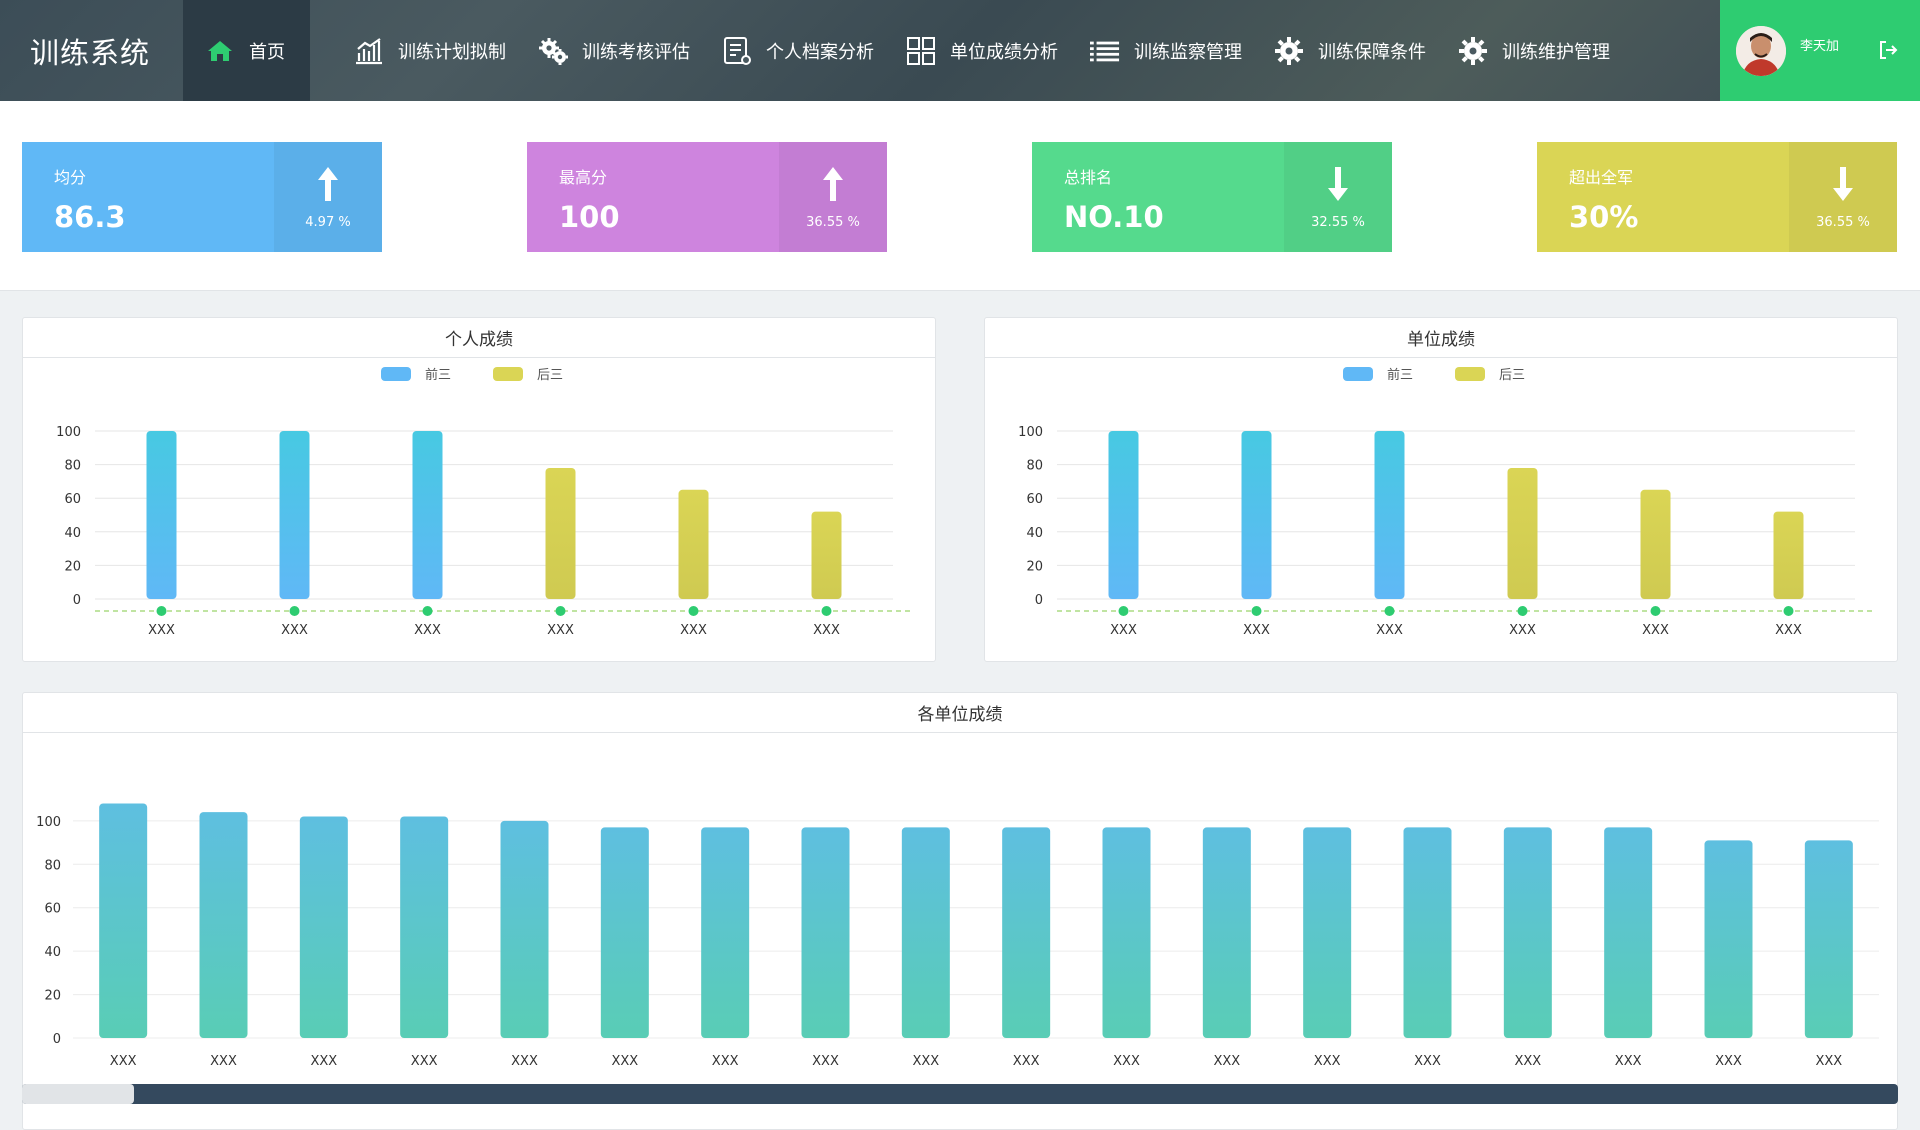 Image resolution: width=1920 pixels, height=1130 pixels. What do you see at coordinates (1004, 52) in the screenshot?
I see `nav-label: 单位成绩分析` at bounding box center [1004, 52].